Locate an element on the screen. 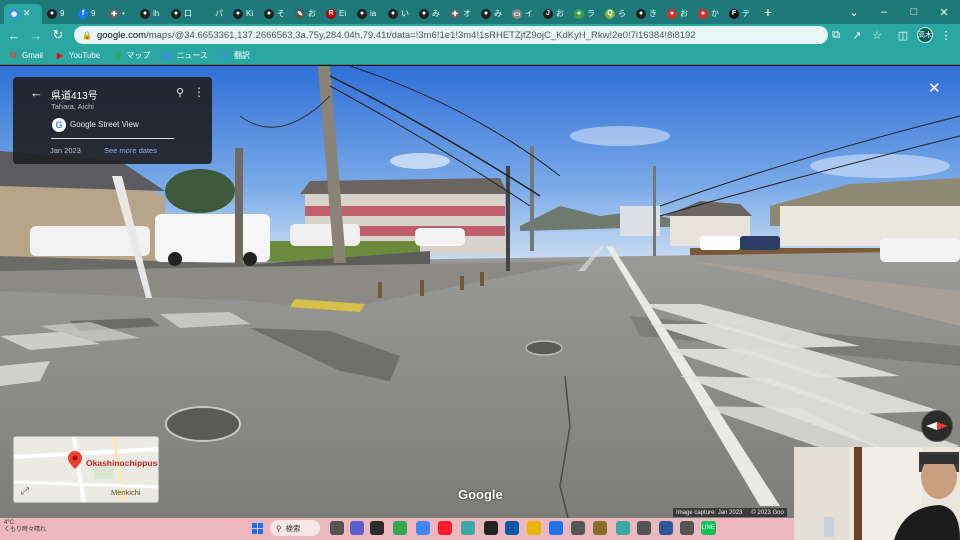 The height and width of the screenshot is (540, 960). minimap-place-label-2: Menkichi is located at coordinates (126, 492).